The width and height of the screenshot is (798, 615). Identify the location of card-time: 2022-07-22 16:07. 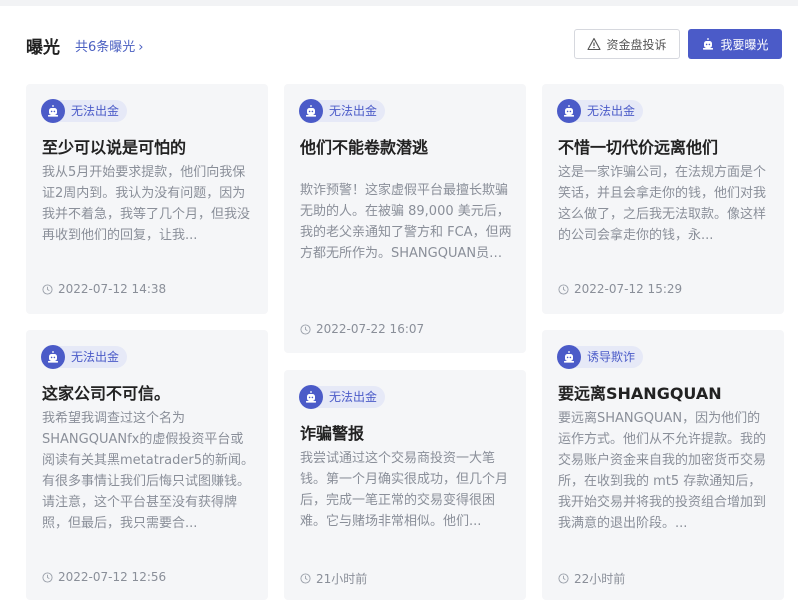
(362, 329).